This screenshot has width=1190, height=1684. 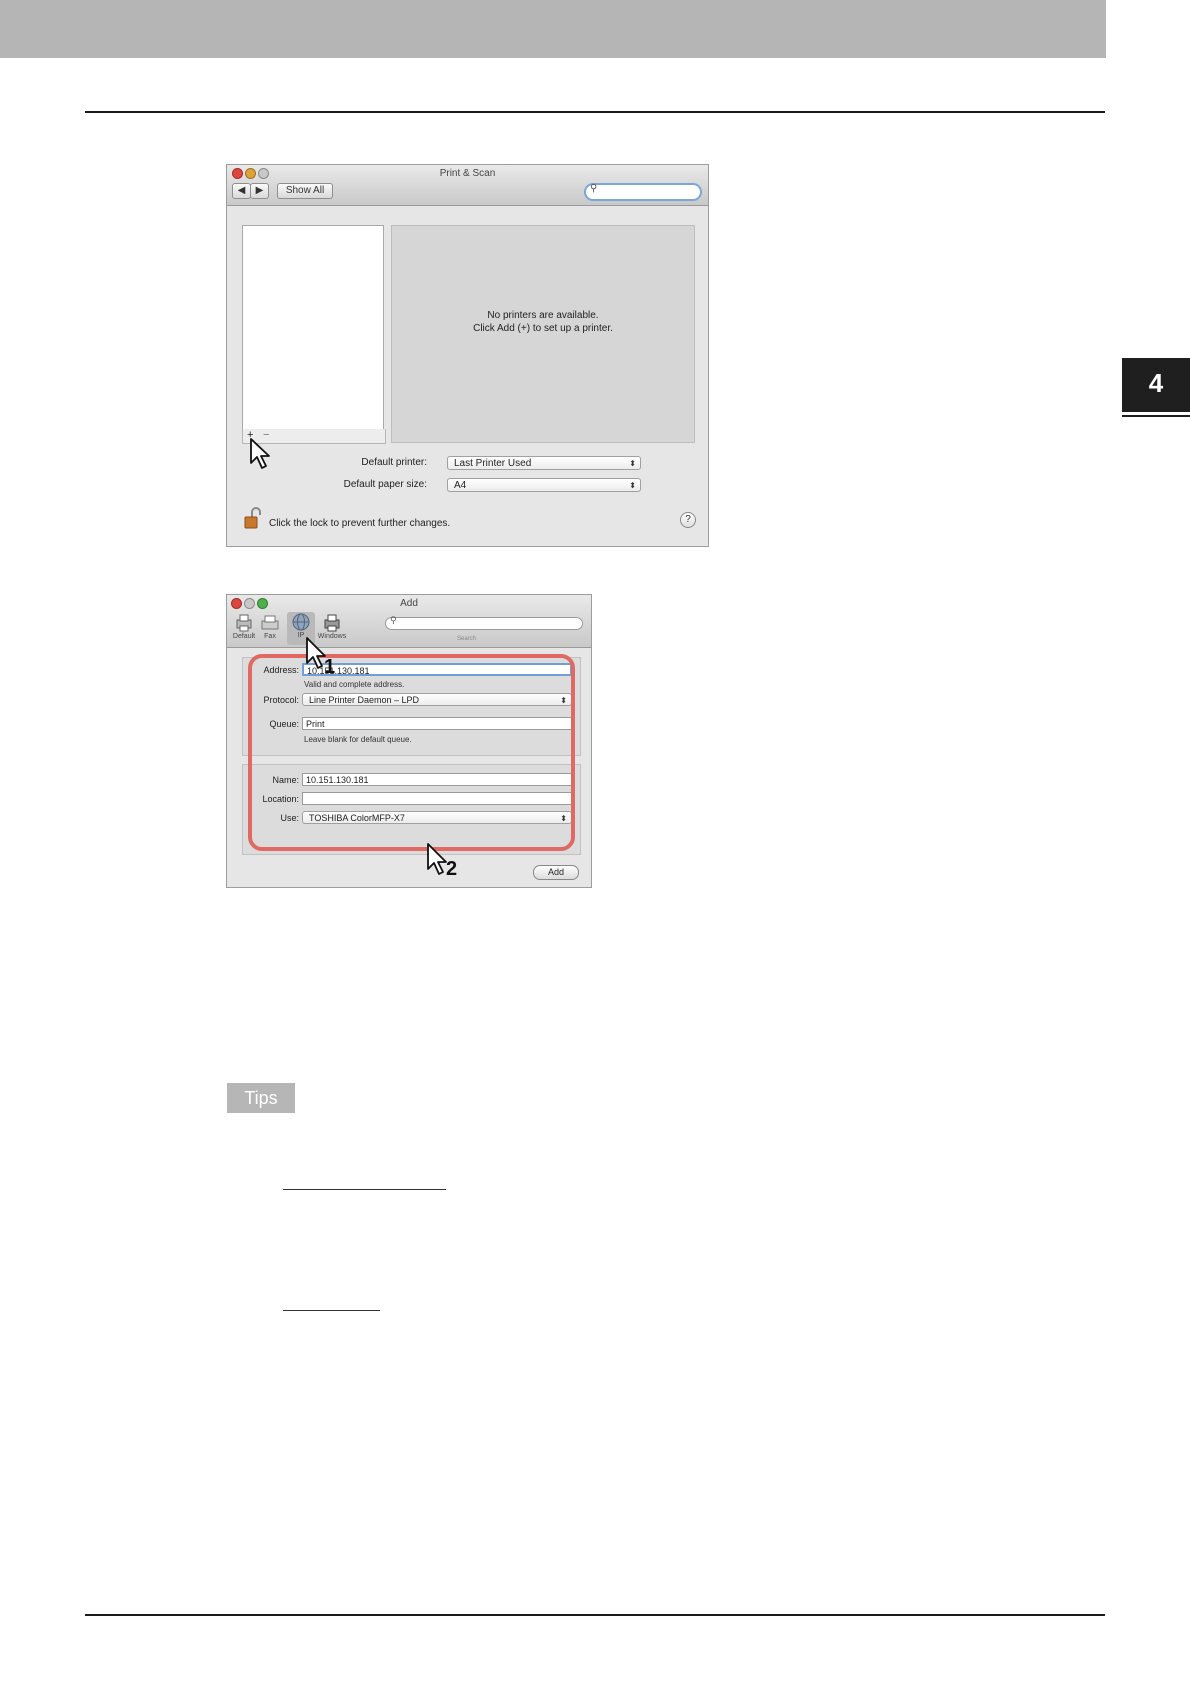 What do you see at coordinates (595, 112) in the screenshot?
I see `header-rule` at bounding box center [595, 112].